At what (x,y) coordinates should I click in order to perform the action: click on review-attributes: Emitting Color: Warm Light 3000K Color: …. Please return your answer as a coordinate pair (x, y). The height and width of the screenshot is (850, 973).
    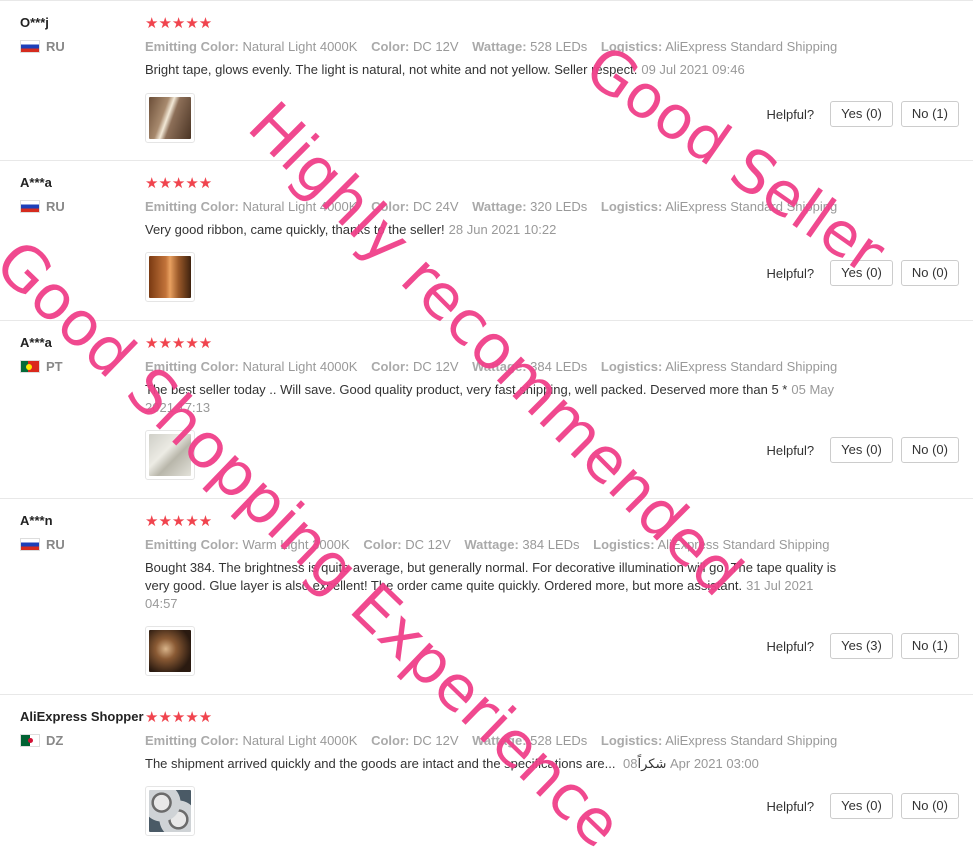
    Looking at the image, I should click on (495, 544).